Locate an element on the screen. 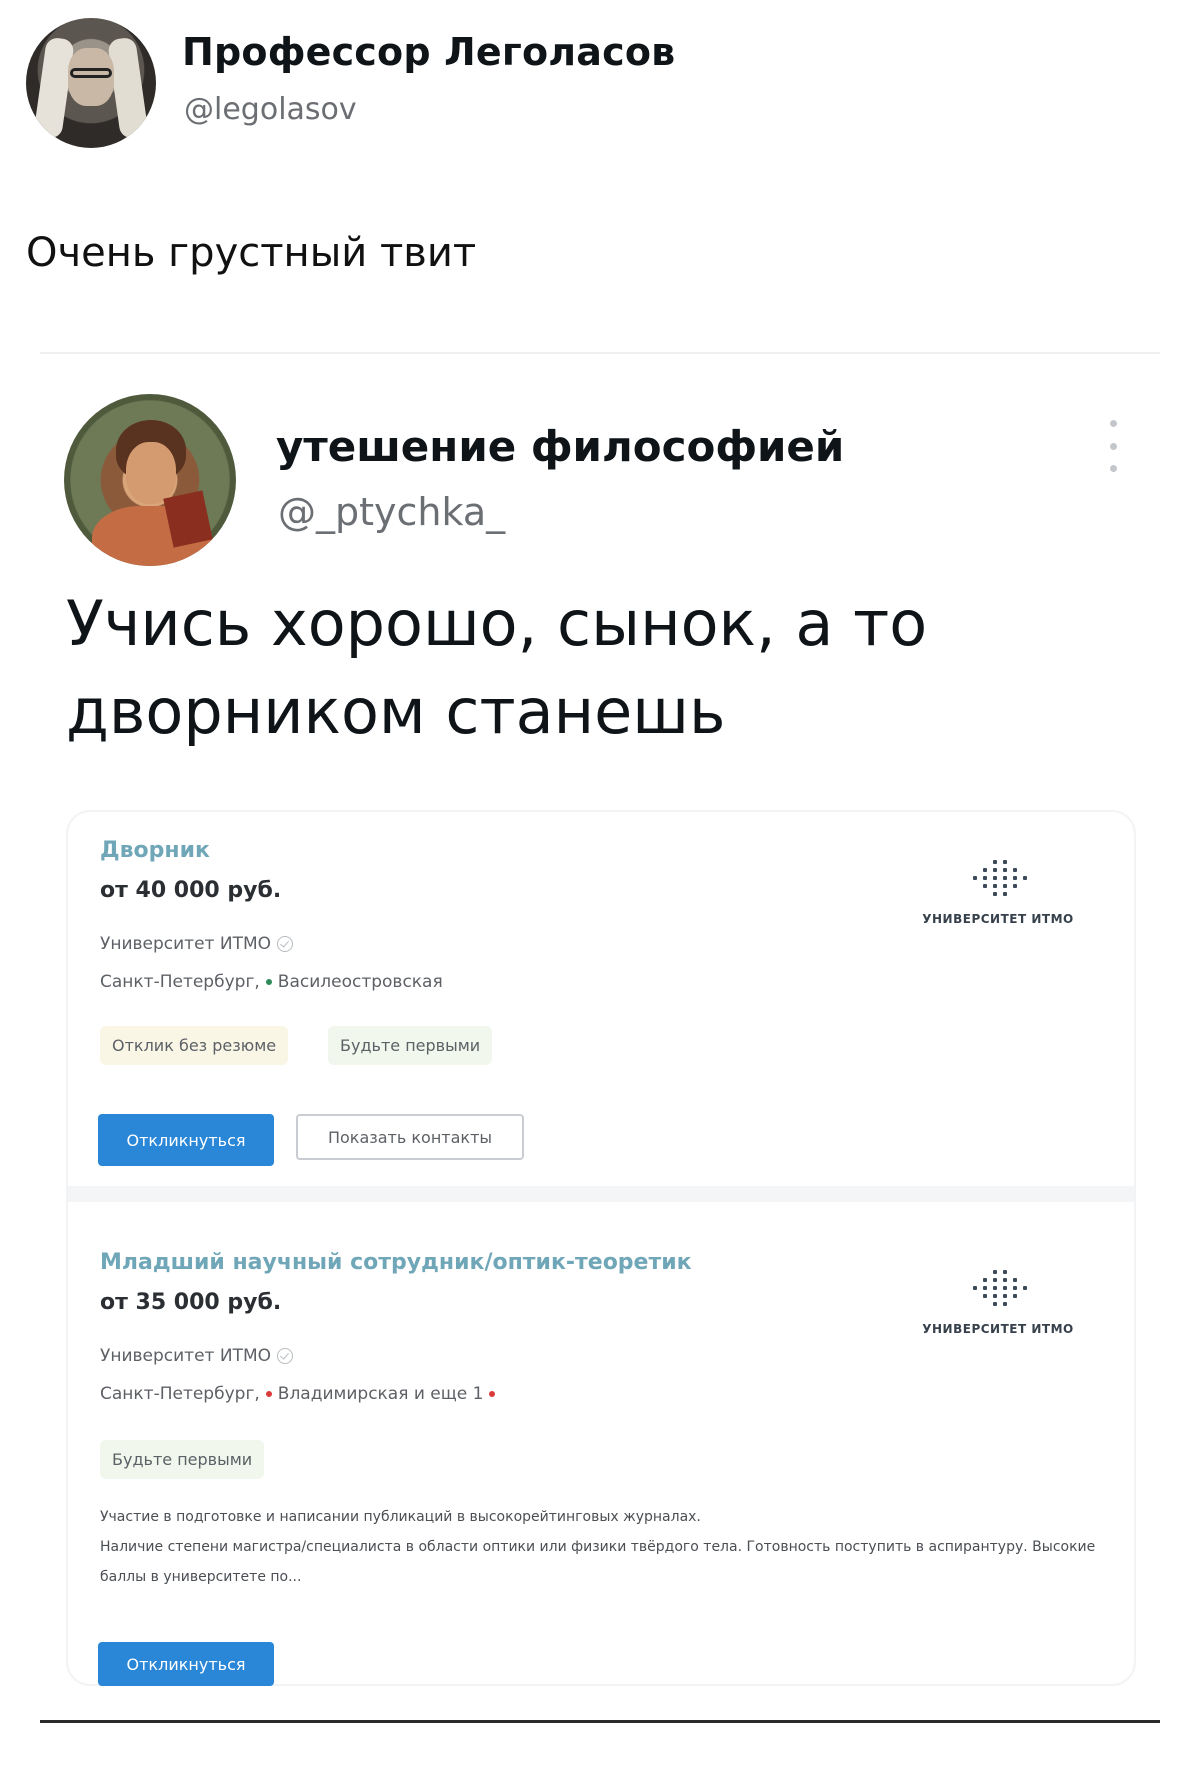 This screenshot has height=1769, width=1200. vacancy-title-link: Младший научный сотрудник/оптик-теоретик is located at coordinates (396, 1262).